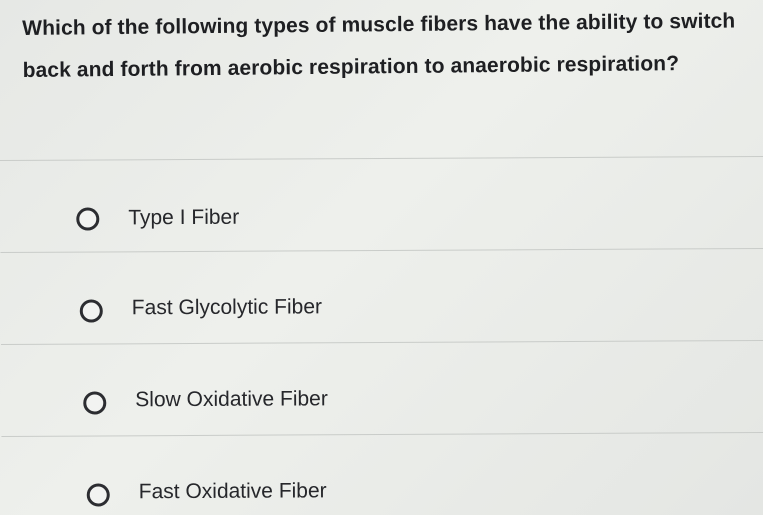  What do you see at coordinates (233, 491) in the screenshot?
I see `option-label: Fast Oxidative Fiber` at bounding box center [233, 491].